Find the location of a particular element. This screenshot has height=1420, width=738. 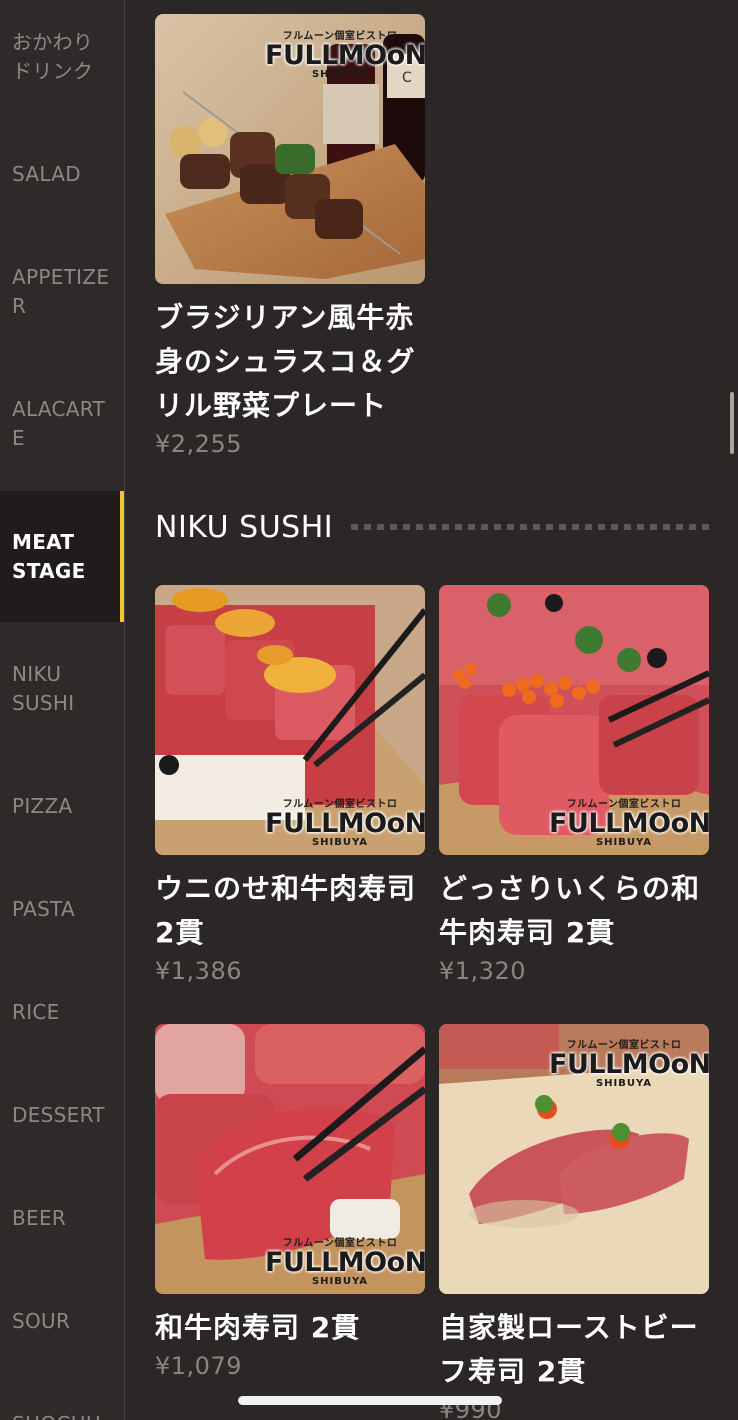

sidebar-item-rice: RICE is located at coordinates (62, 1012).